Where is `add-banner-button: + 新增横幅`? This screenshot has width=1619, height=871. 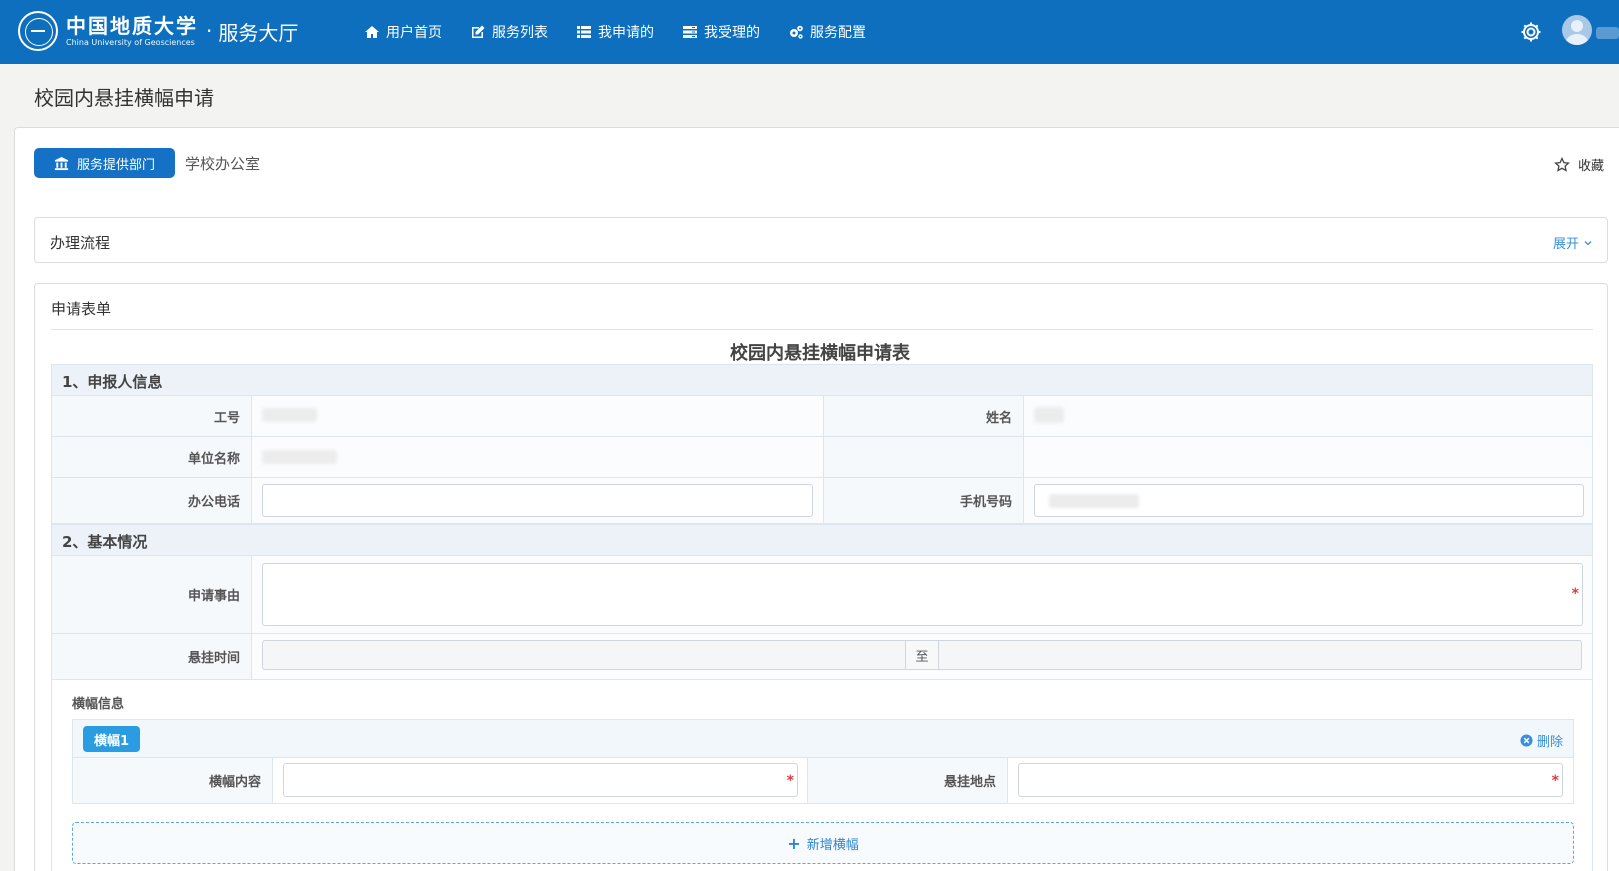 add-banner-button: + 新增横幅 is located at coordinates (823, 843).